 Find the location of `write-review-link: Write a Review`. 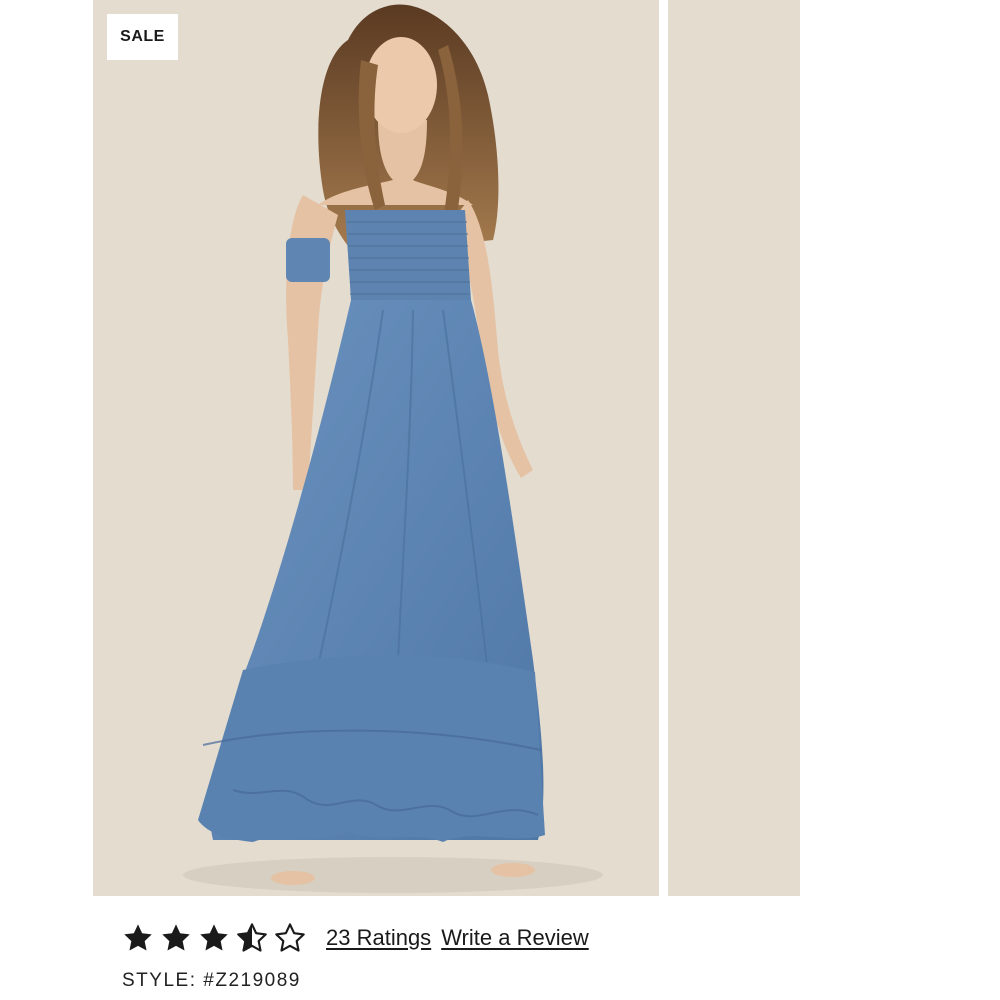

write-review-link: Write a Review is located at coordinates (515, 938).